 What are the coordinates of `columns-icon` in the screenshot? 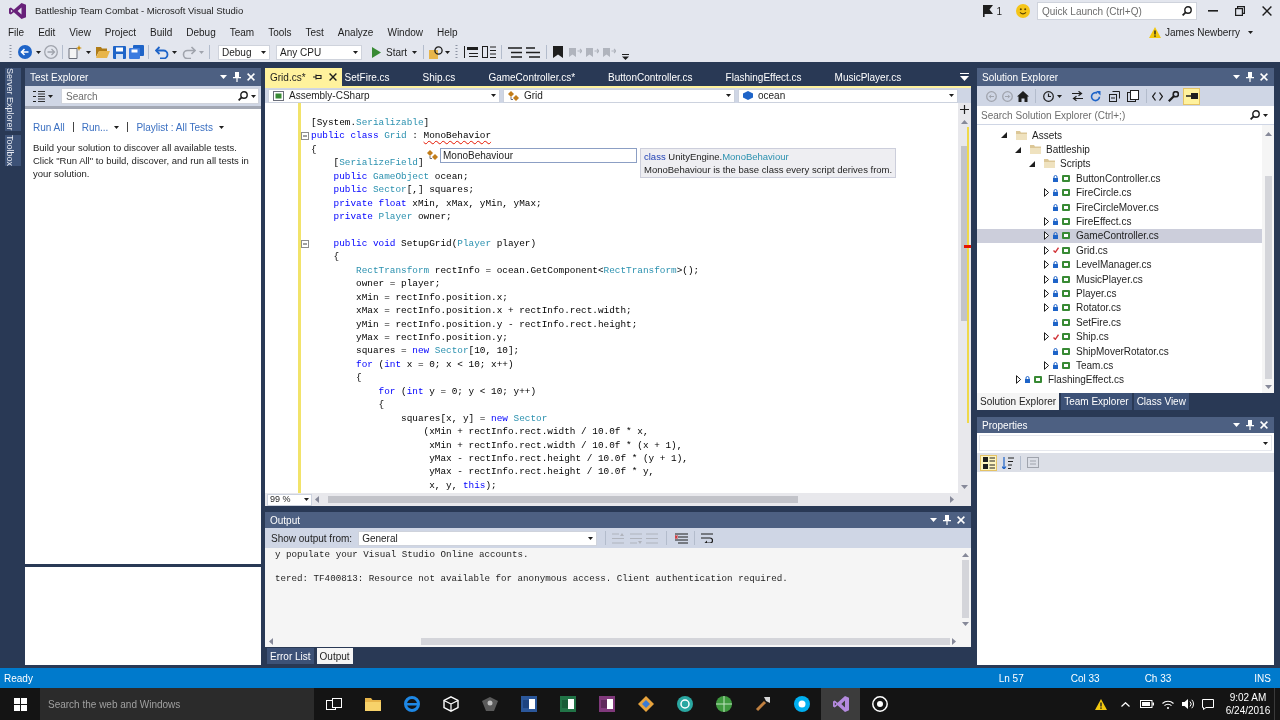 It's located at (489, 52).